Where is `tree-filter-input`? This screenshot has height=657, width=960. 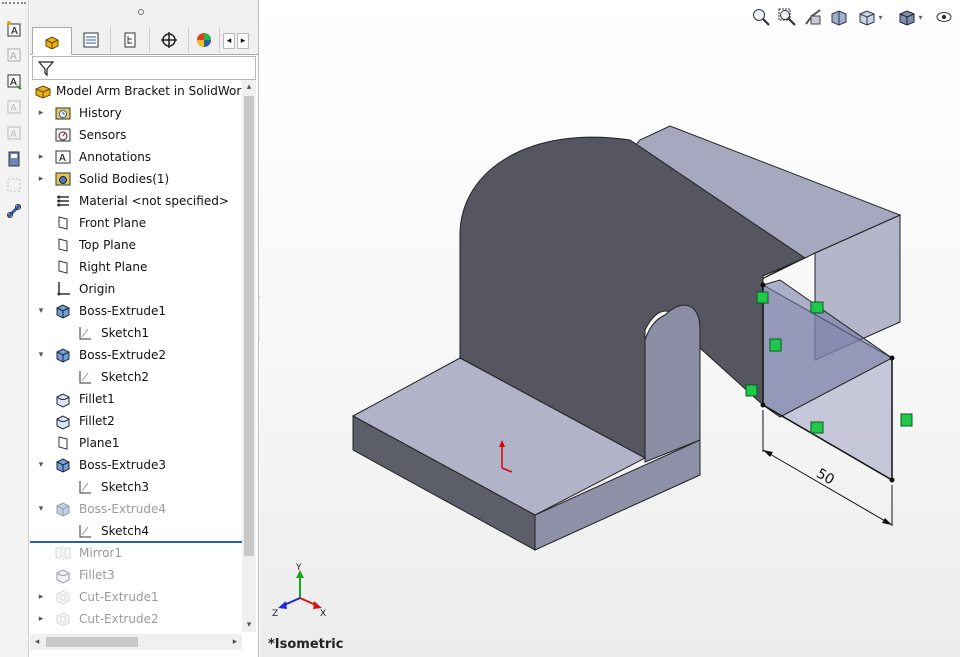 tree-filter-input is located at coordinates (144, 68).